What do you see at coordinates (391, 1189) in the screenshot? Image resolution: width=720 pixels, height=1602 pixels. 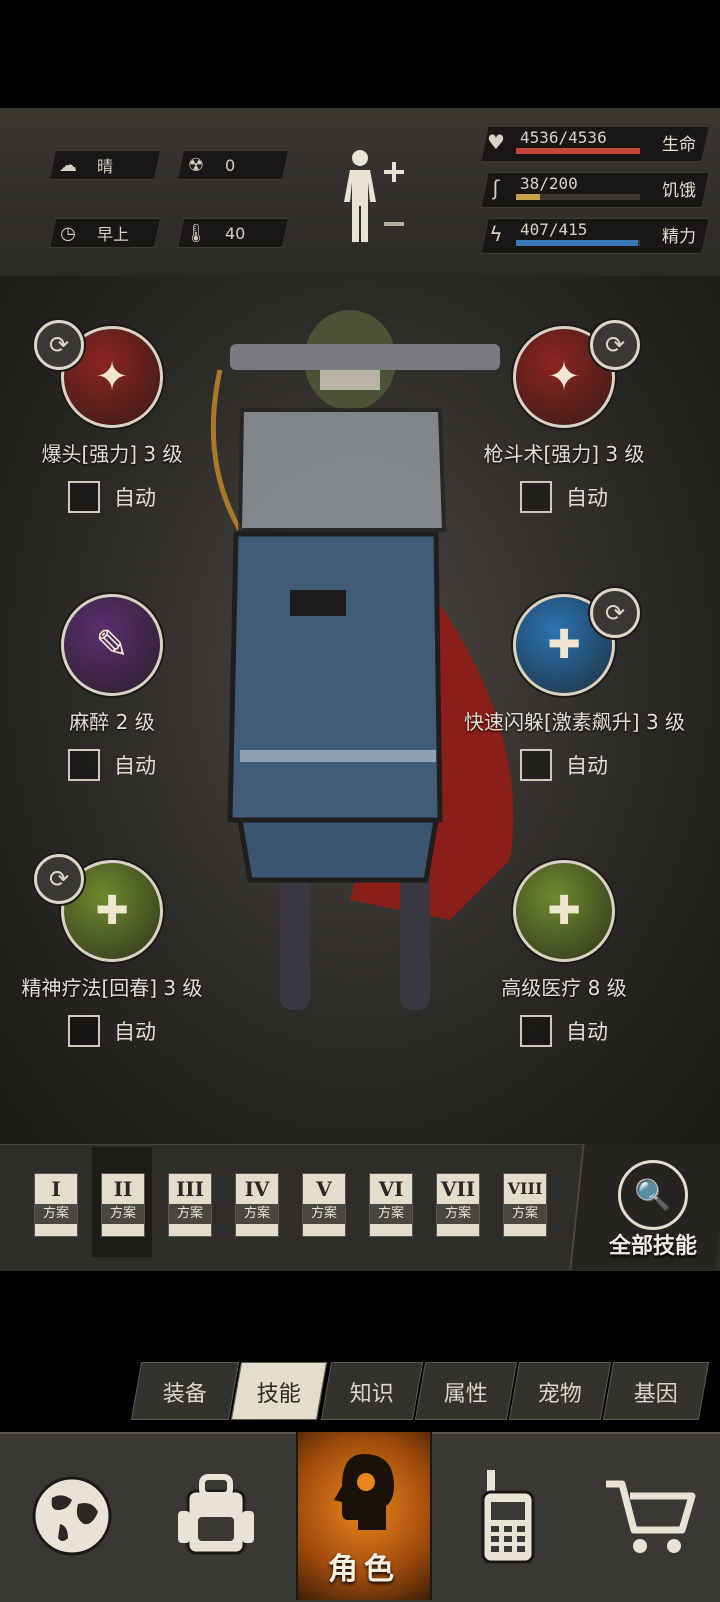 I see `plan-number: VI` at bounding box center [391, 1189].